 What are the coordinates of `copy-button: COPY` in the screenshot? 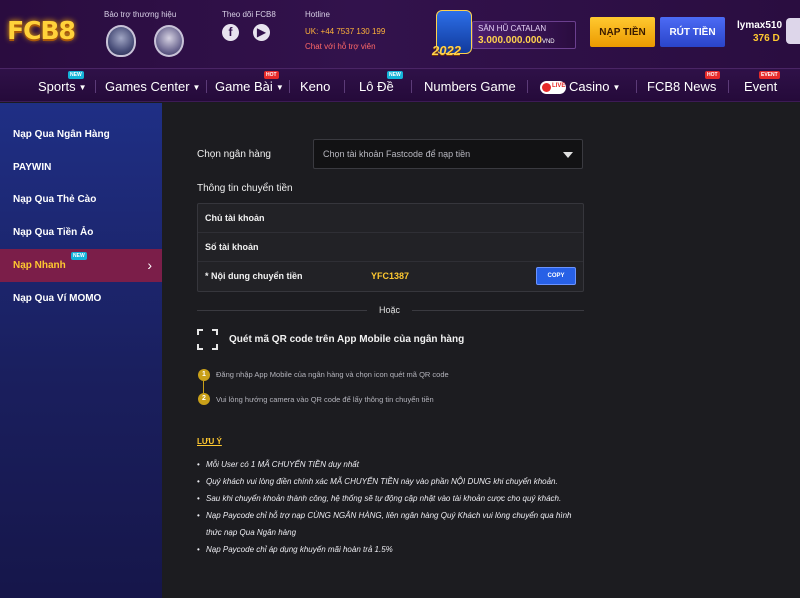 It's located at (556, 276).